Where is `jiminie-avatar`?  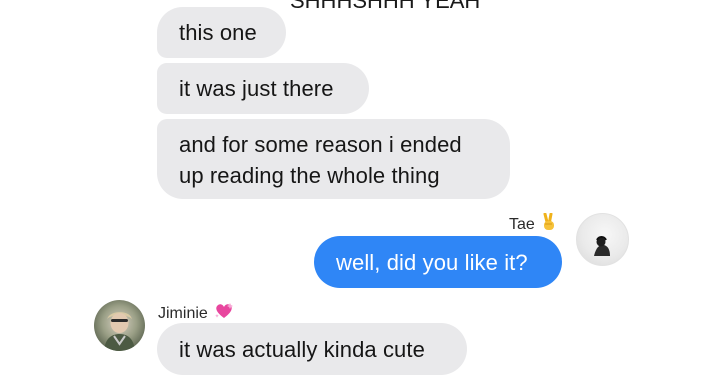
jiminie-avatar is located at coordinates (119, 325).